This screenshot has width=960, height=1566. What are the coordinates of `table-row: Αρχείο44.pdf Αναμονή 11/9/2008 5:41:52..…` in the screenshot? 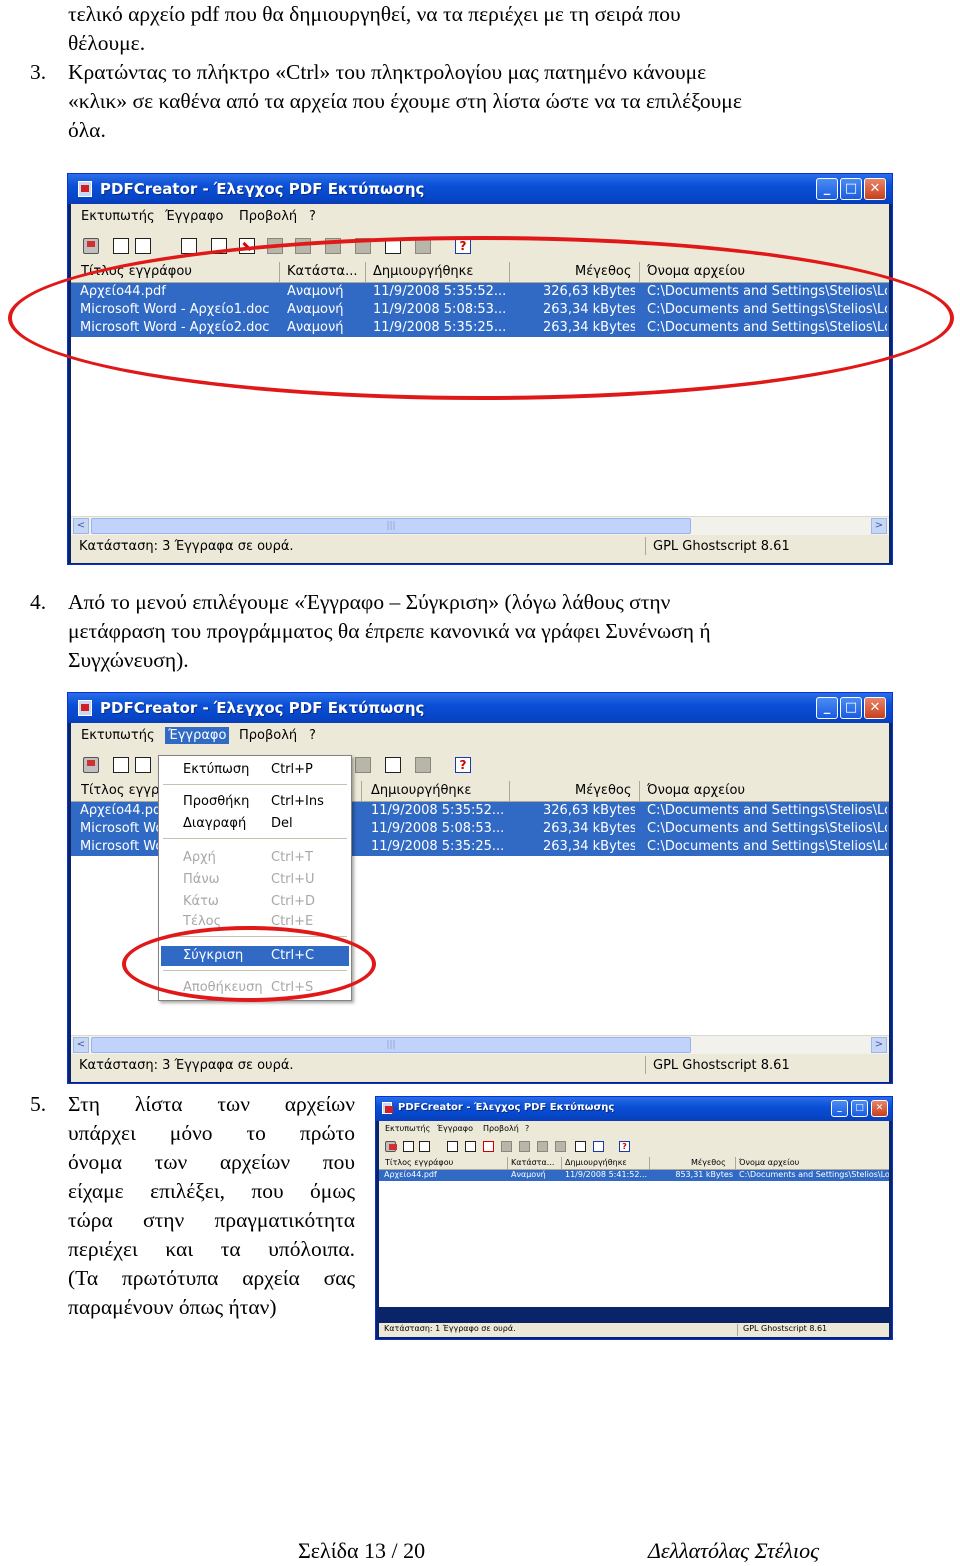 It's located at (634, 1175).